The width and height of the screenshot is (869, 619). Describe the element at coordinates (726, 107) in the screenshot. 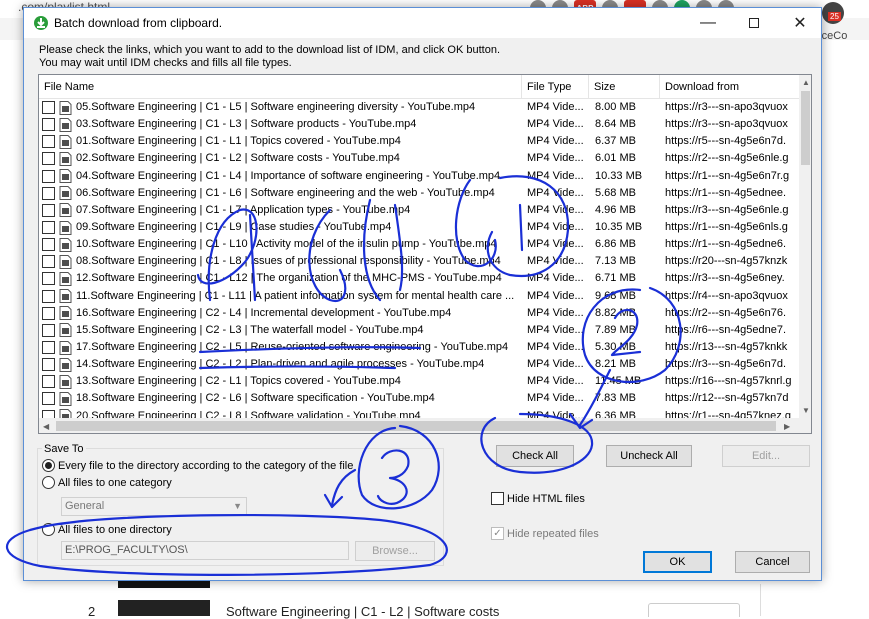

I see `download-from: https://r3---sn-apo3qvuox` at that location.